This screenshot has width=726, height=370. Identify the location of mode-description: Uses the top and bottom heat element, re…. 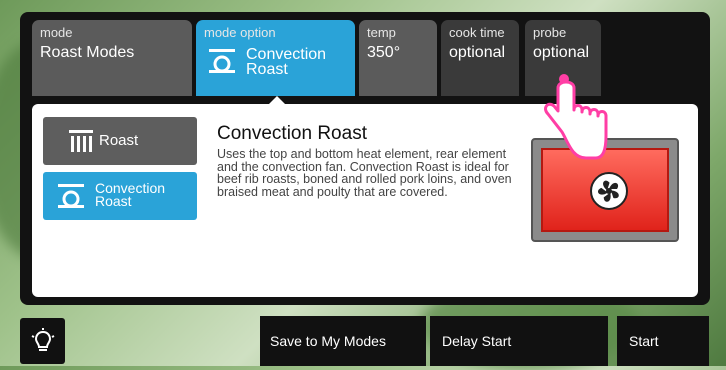
(364, 173).